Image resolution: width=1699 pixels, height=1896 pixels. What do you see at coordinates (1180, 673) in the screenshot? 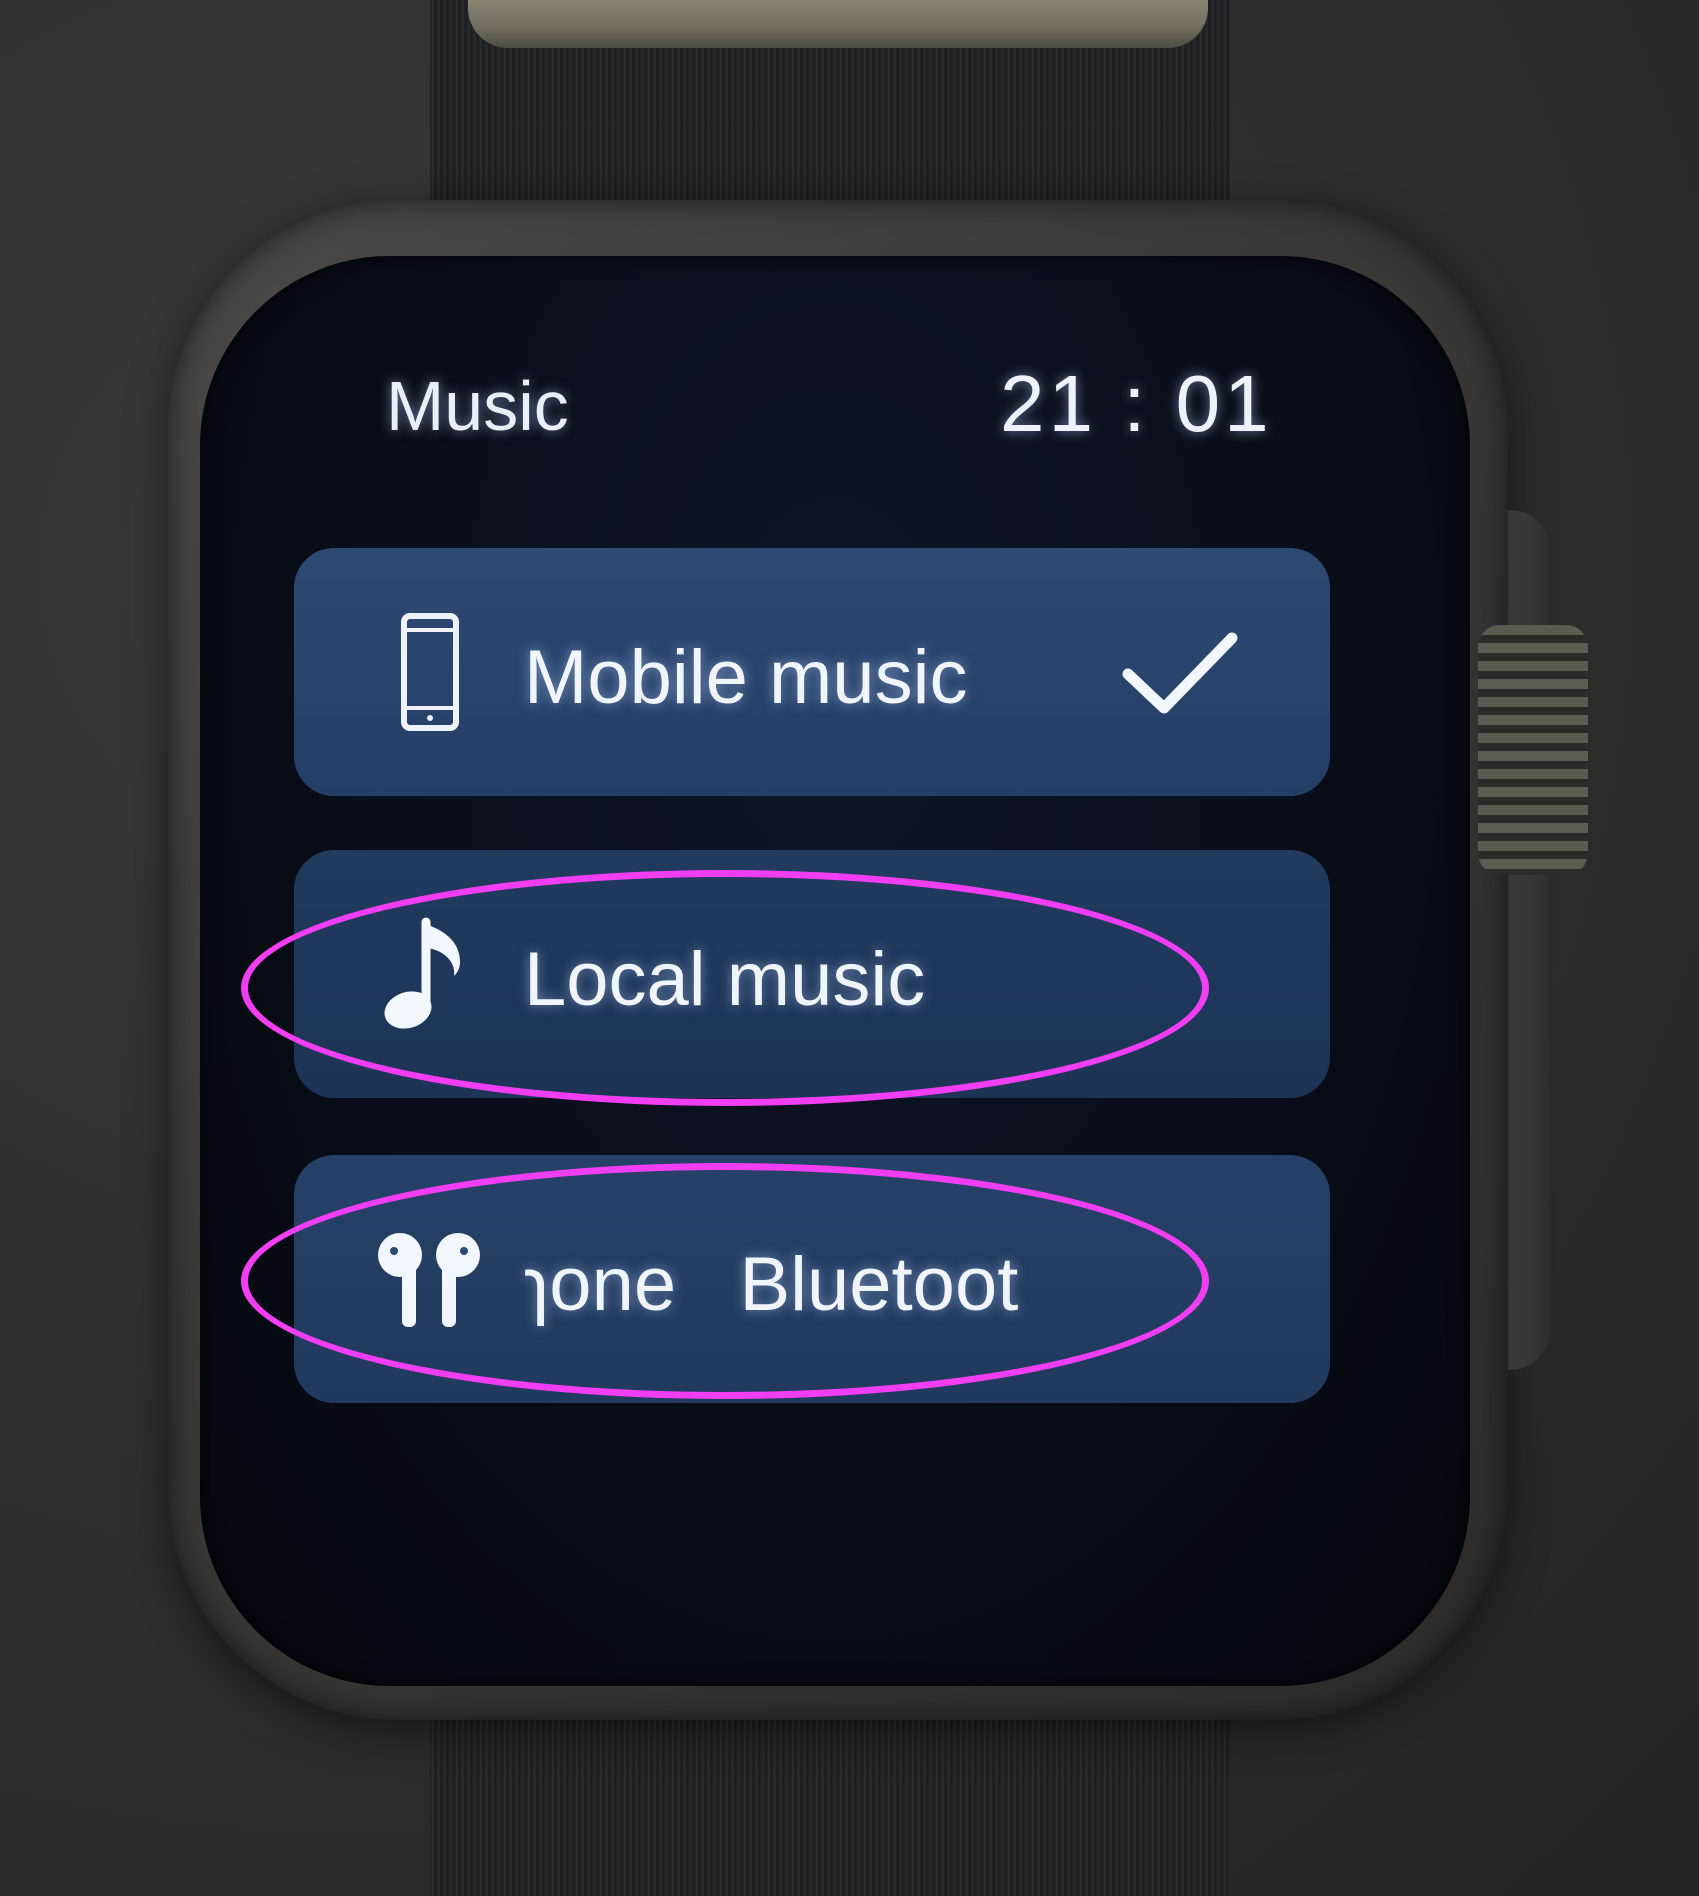
I see `checkmark-icon` at bounding box center [1180, 673].